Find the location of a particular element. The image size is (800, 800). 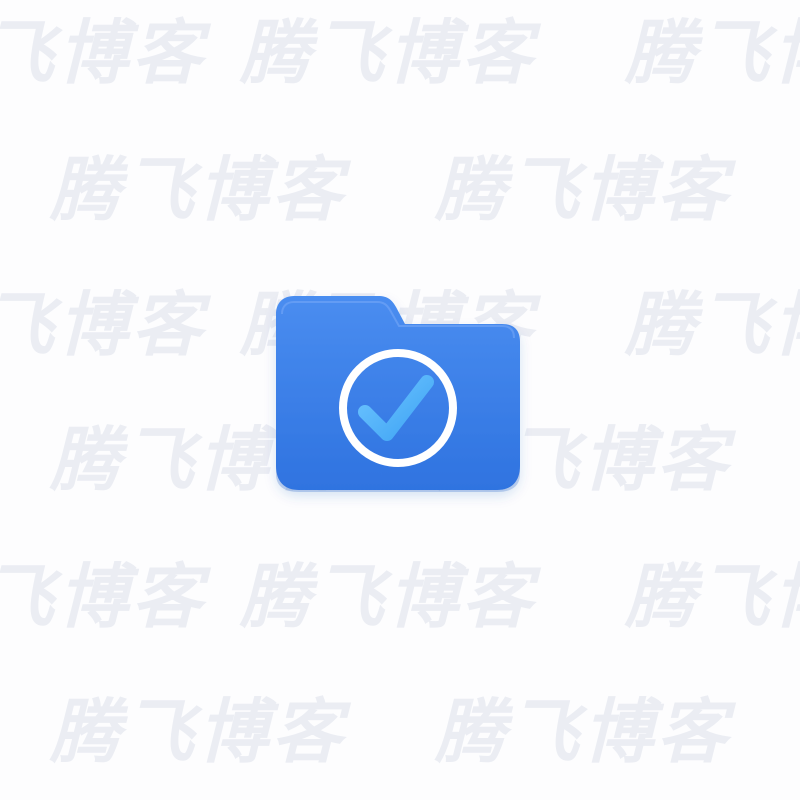

folder-check-icon is located at coordinates (398, 394).